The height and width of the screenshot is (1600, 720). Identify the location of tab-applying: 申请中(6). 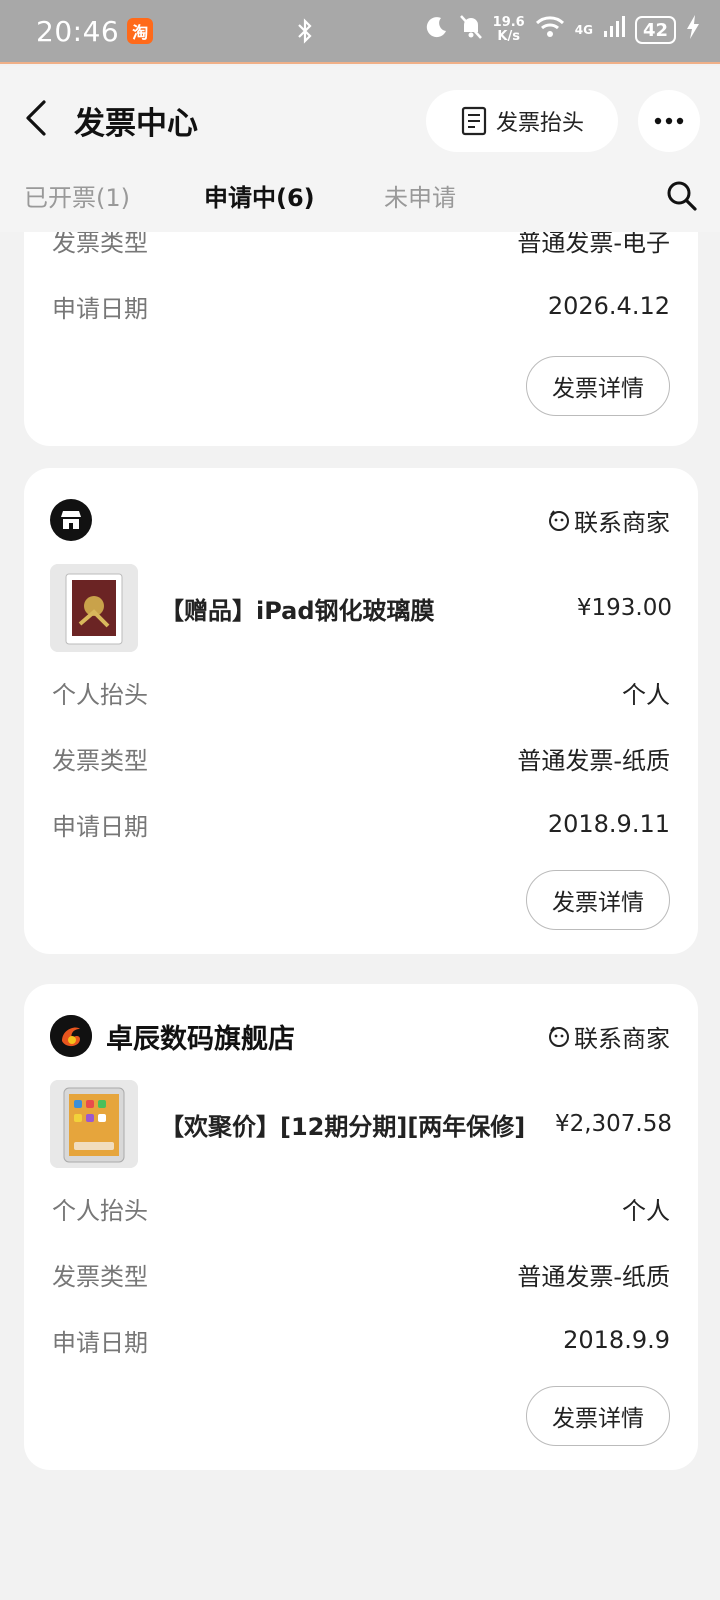
(259, 195).